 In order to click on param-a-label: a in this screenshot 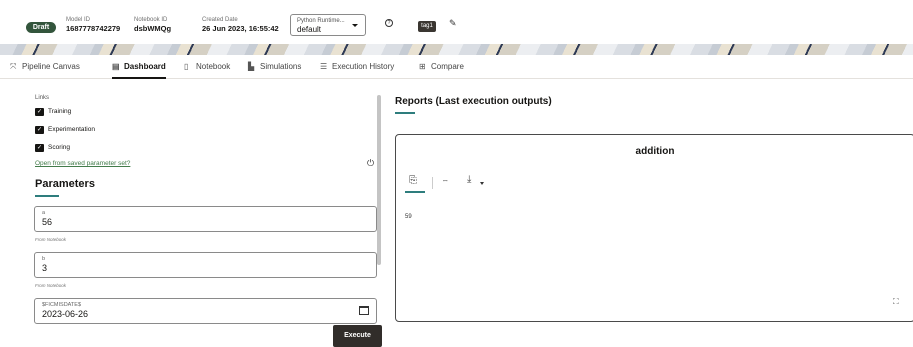, I will do `click(44, 213)`.